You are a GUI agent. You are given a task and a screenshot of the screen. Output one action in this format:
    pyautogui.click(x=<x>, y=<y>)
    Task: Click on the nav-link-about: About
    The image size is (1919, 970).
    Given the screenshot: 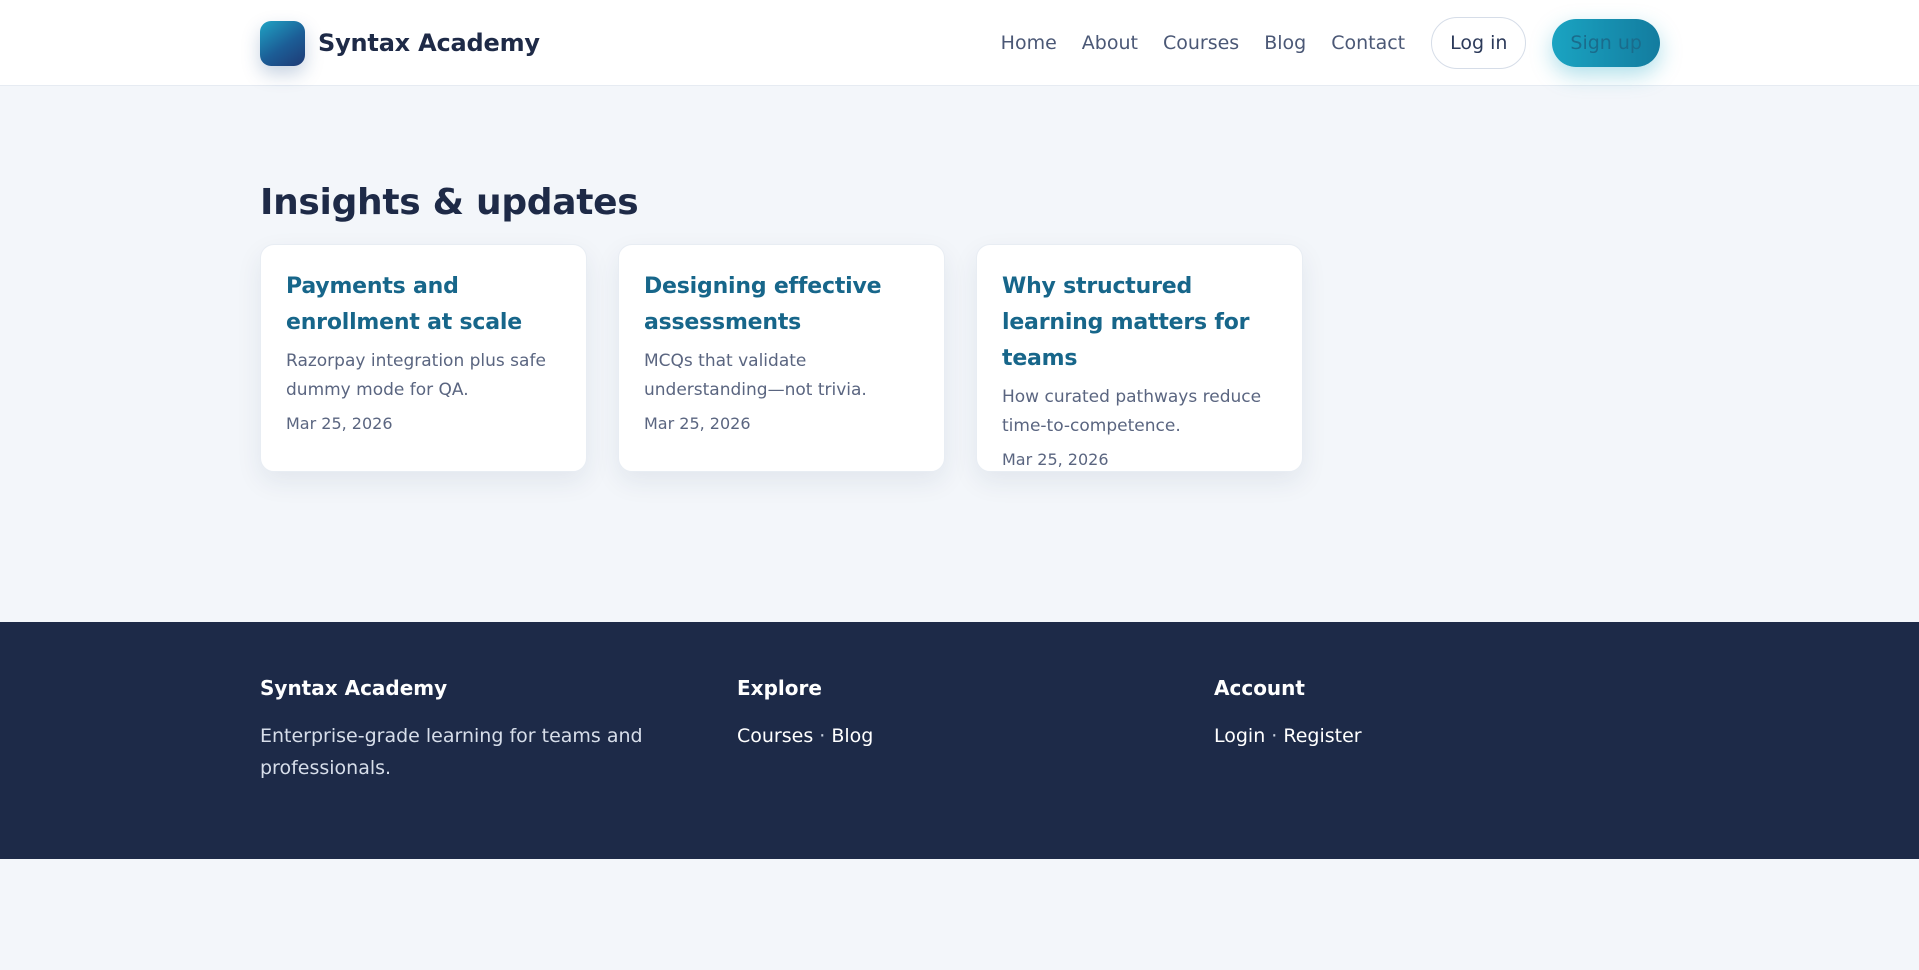 What is the action you would take?
    pyautogui.click(x=1110, y=43)
    